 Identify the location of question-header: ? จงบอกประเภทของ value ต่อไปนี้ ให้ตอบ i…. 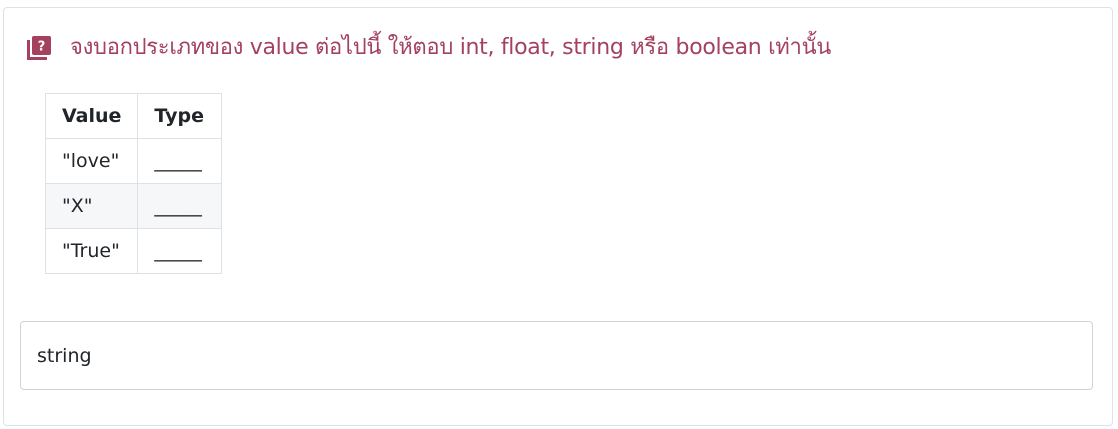
(428, 48).